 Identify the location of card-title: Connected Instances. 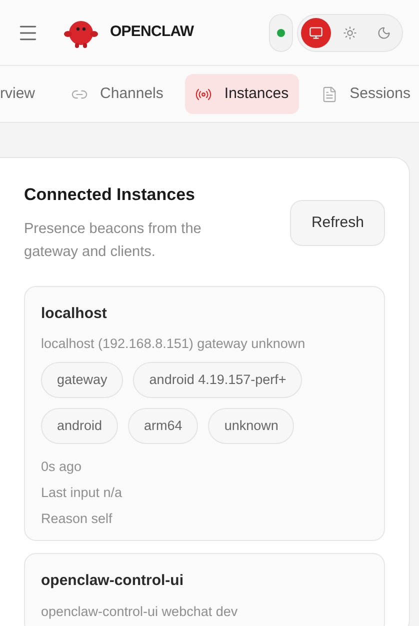
(110, 195).